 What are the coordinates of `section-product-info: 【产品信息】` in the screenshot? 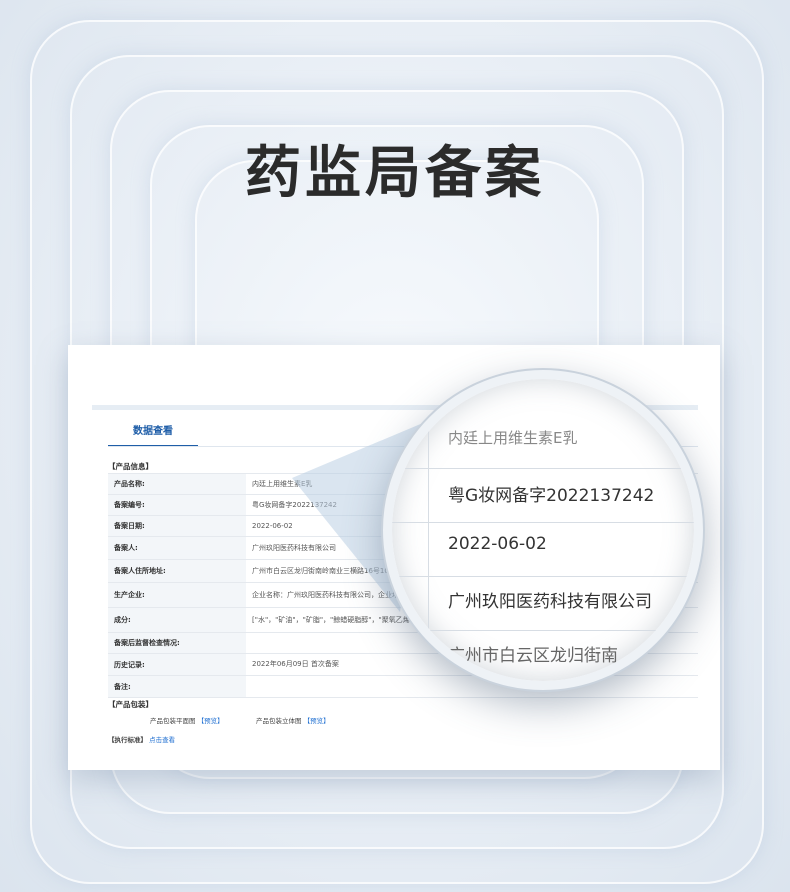 It's located at (130, 466).